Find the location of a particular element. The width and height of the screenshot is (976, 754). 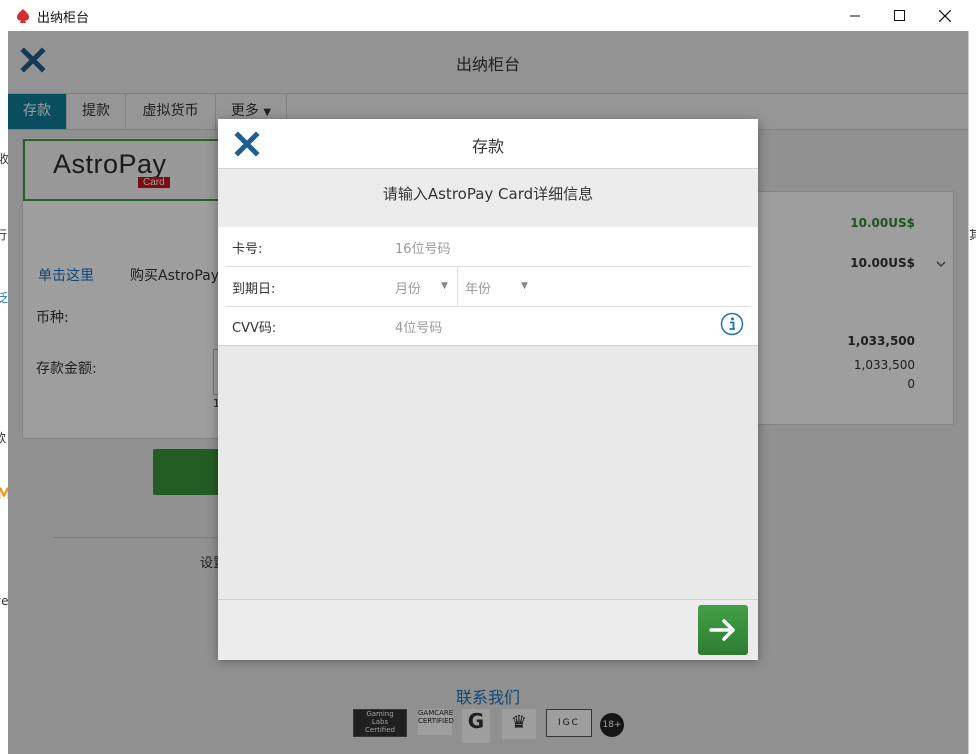

card-details-form: 卡号: 16位号码 到期日: 月份 ▼ 年份 ▼ CVV码: 4位号码 is located at coordinates (488, 286).